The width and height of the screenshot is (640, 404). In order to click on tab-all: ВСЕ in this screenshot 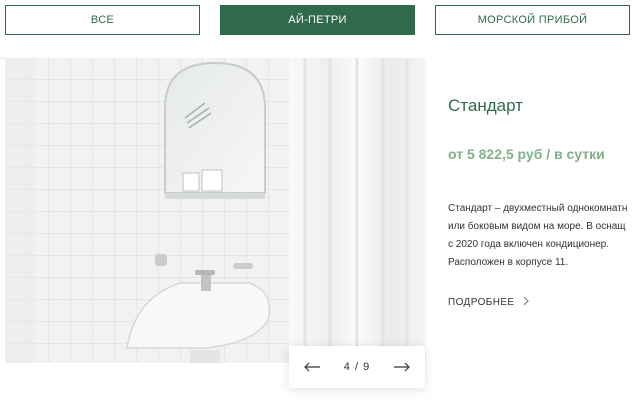, I will do `click(102, 20)`.